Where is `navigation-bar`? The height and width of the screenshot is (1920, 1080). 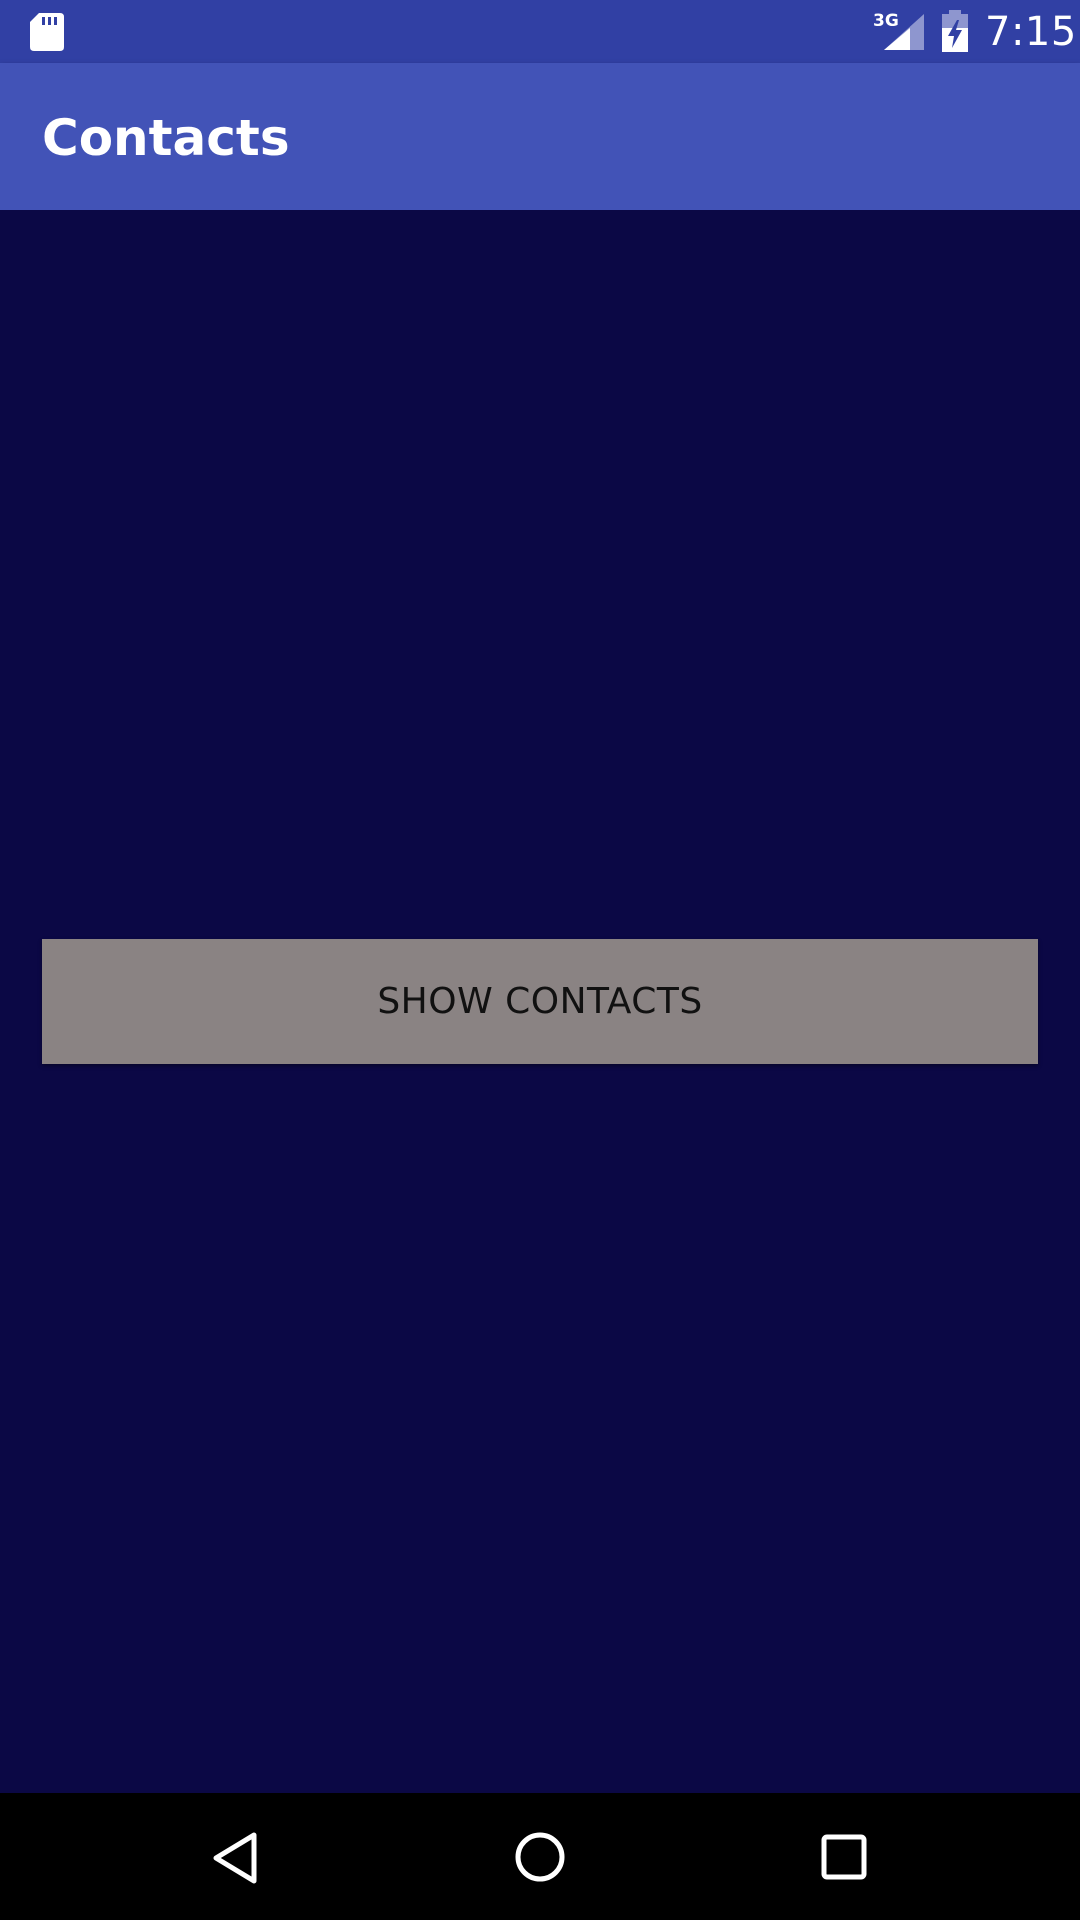 navigation-bar is located at coordinates (540, 1856).